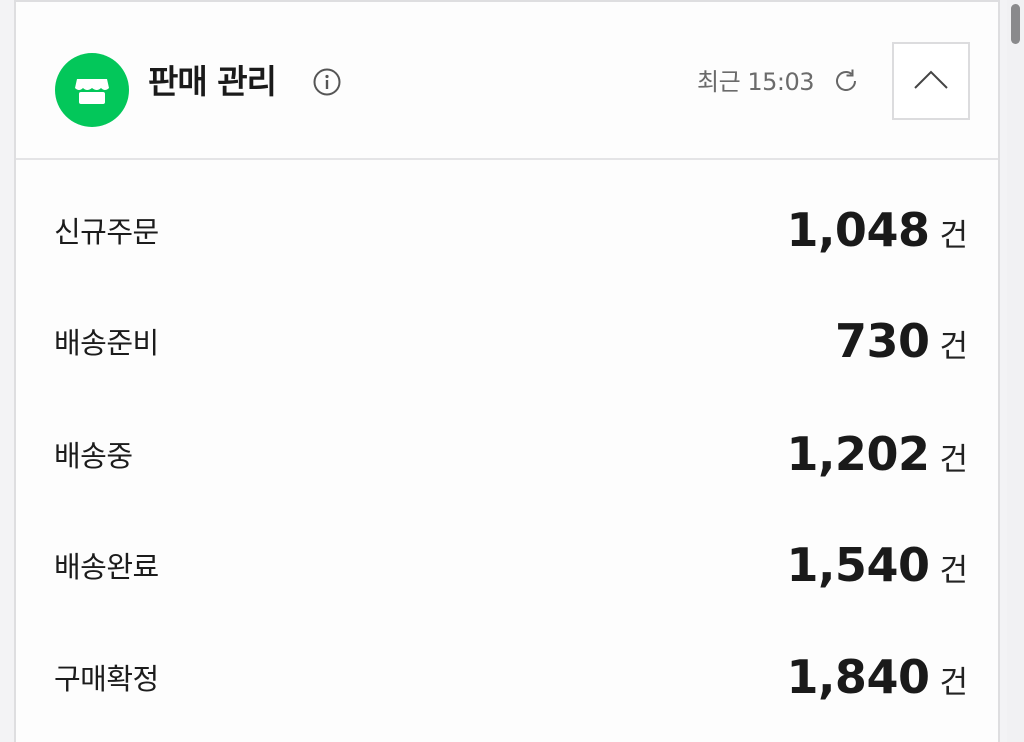 This screenshot has width=1024, height=742. What do you see at coordinates (212, 81) in the screenshot?
I see `panel-title: 판매 관리` at bounding box center [212, 81].